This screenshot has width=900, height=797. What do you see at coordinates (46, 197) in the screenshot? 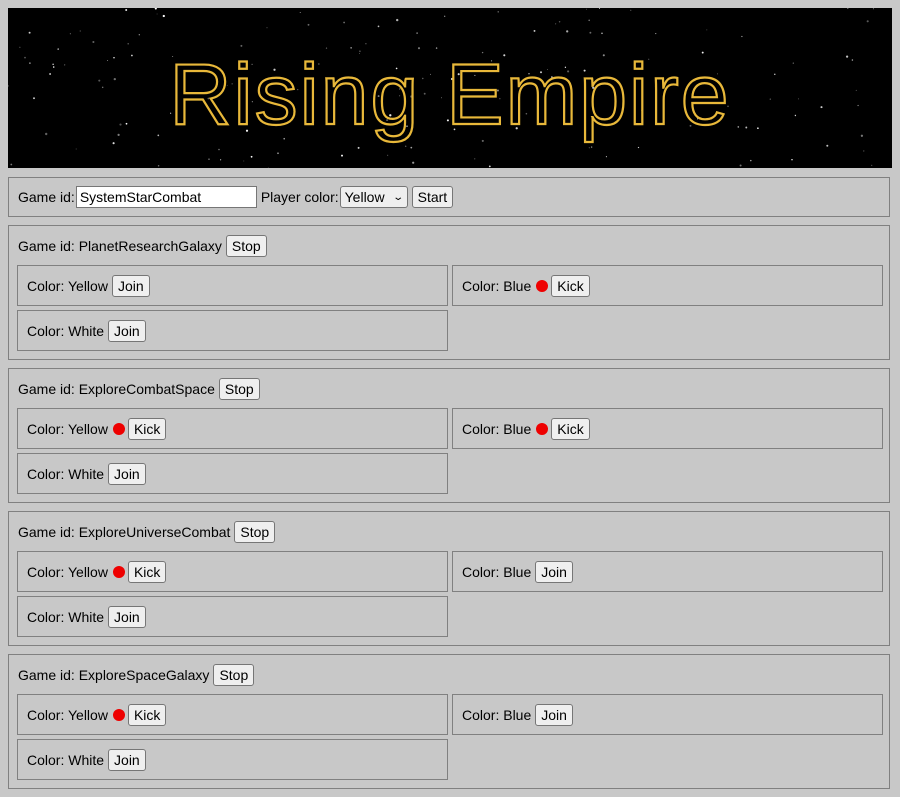
I see `game-id-label: Game id:` at bounding box center [46, 197].